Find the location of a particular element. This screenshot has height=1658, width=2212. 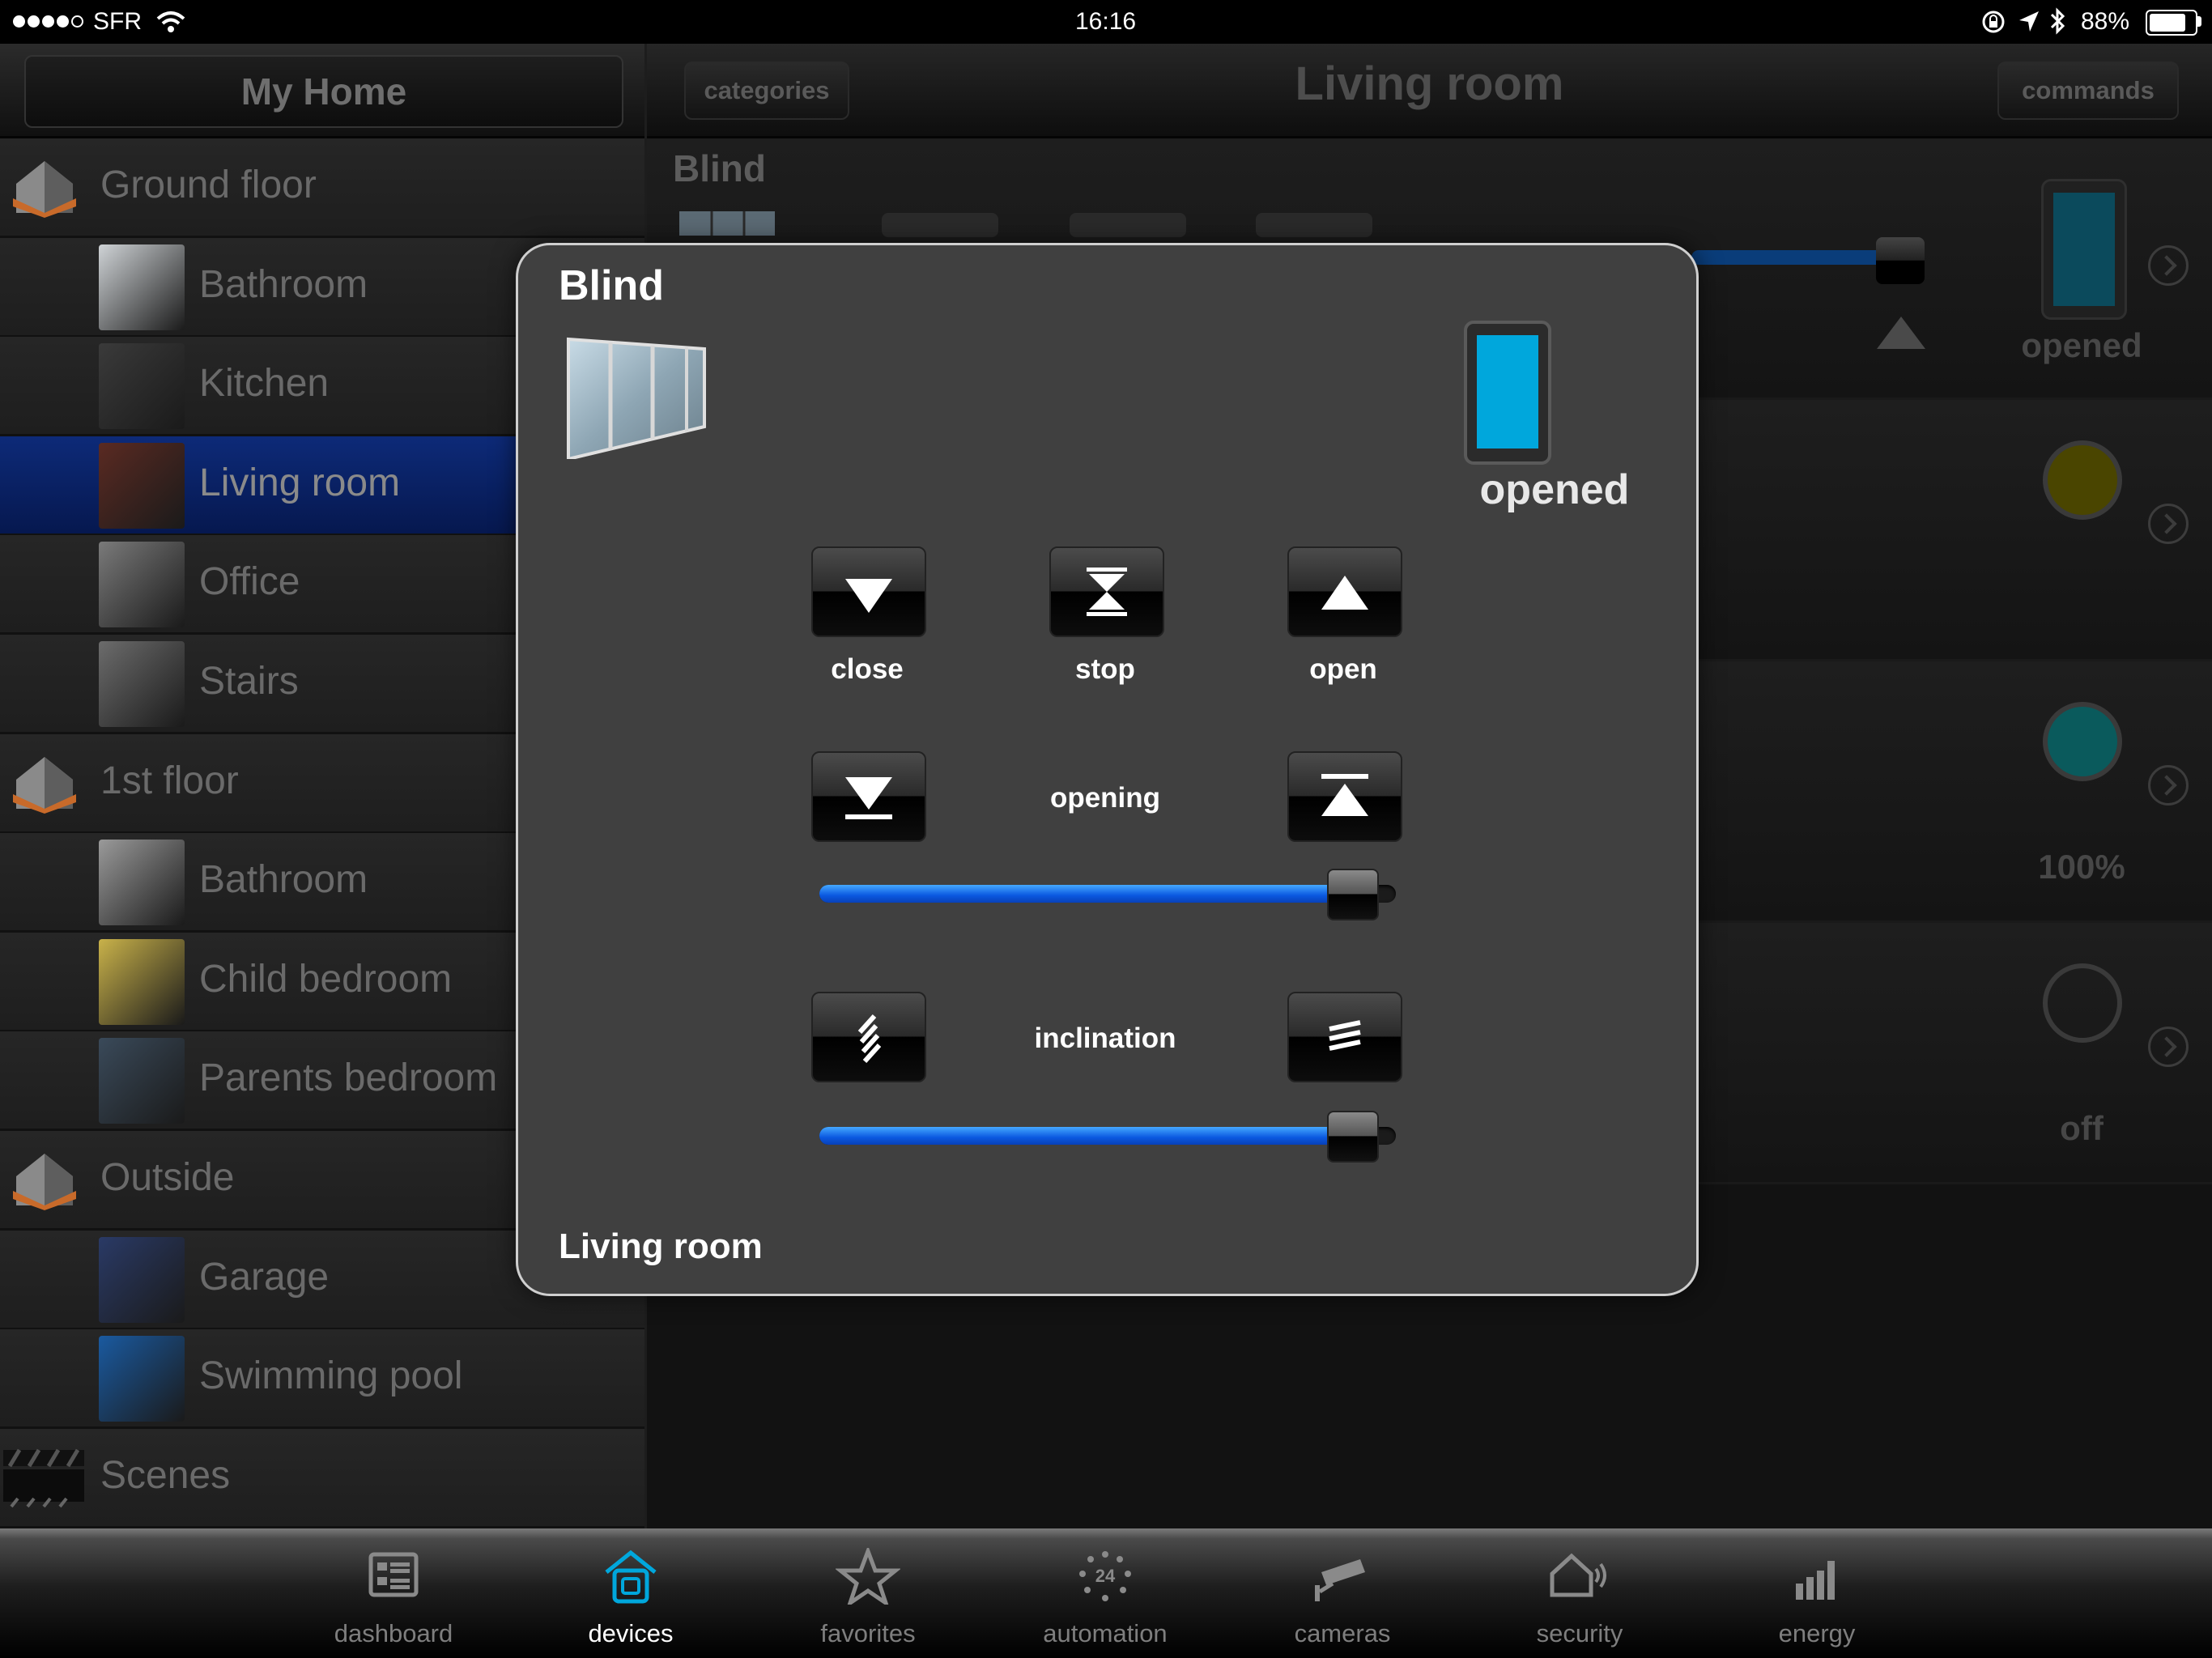

clapperboard-icon is located at coordinates (43, 1478).